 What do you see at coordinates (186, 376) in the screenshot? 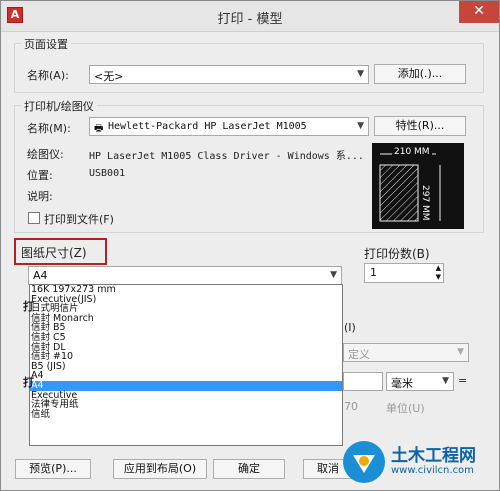
I see `paper-size-option: A4` at bounding box center [186, 376].